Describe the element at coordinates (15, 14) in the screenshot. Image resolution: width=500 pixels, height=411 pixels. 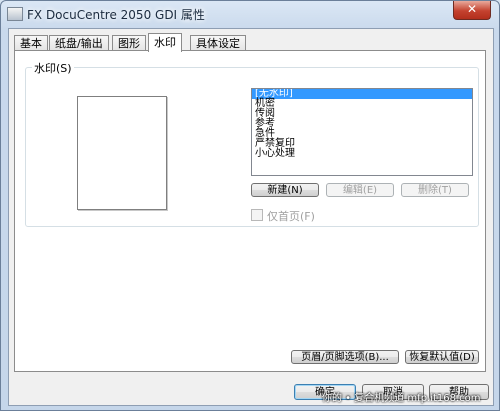
I see `printer-icon` at that location.